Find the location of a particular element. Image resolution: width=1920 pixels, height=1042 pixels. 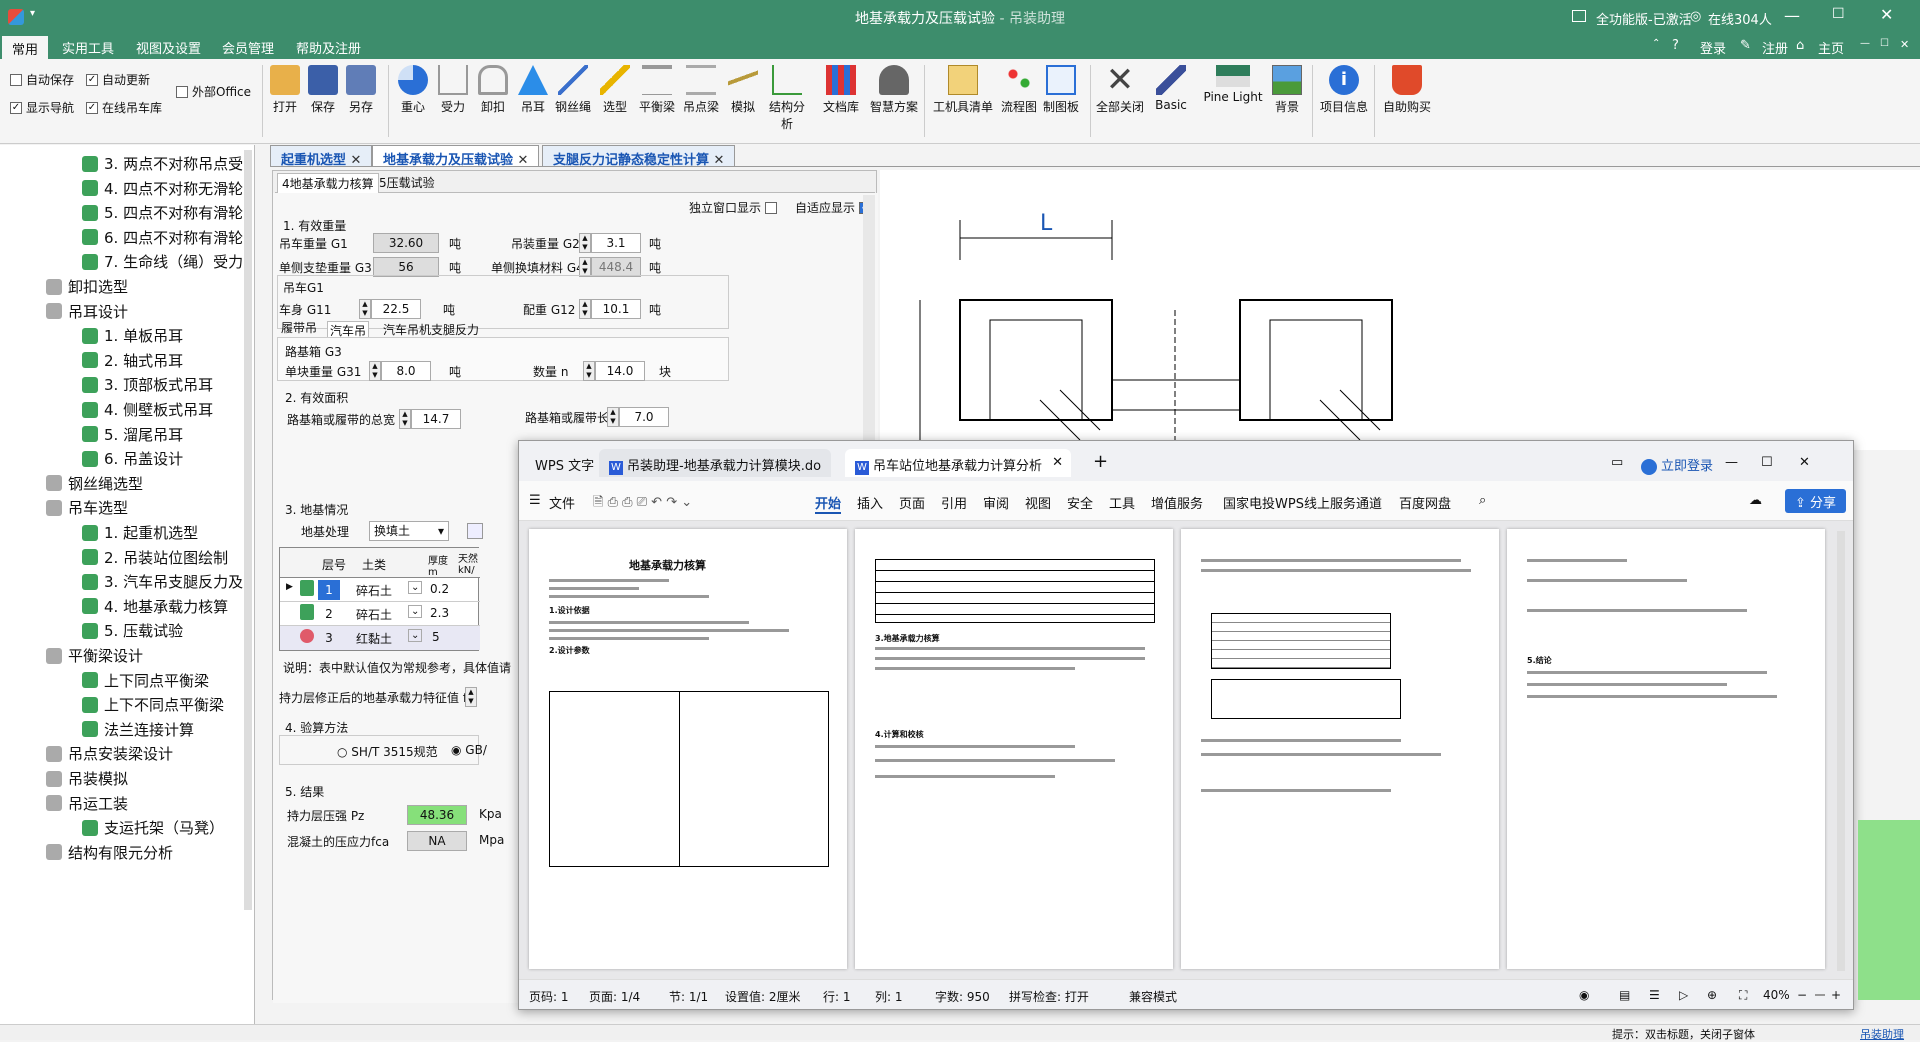

wps-file-menu: 文件 is located at coordinates (562, 502).